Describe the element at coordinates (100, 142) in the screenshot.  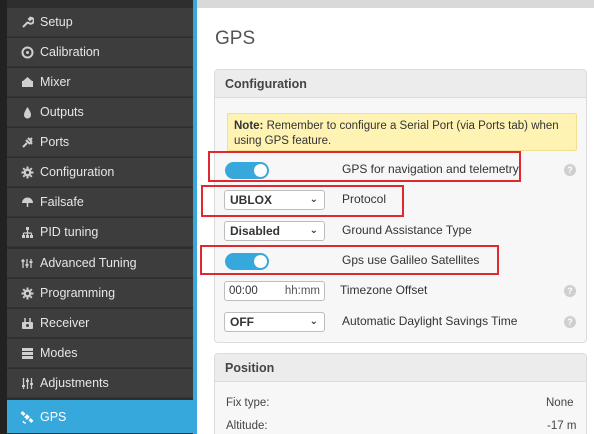
I see `sidebar-item-ports: Ports` at that location.